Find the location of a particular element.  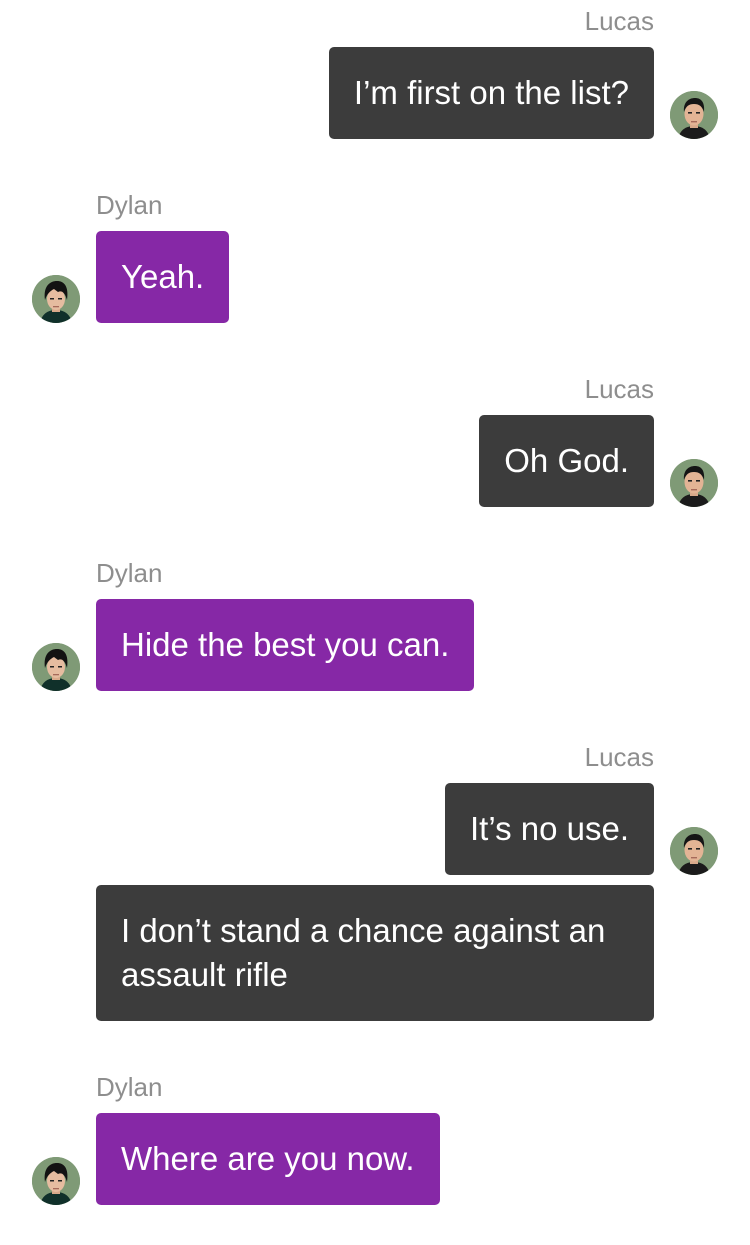

message-bubble-lucas: It’s no use. is located at coordinates (549, 829).